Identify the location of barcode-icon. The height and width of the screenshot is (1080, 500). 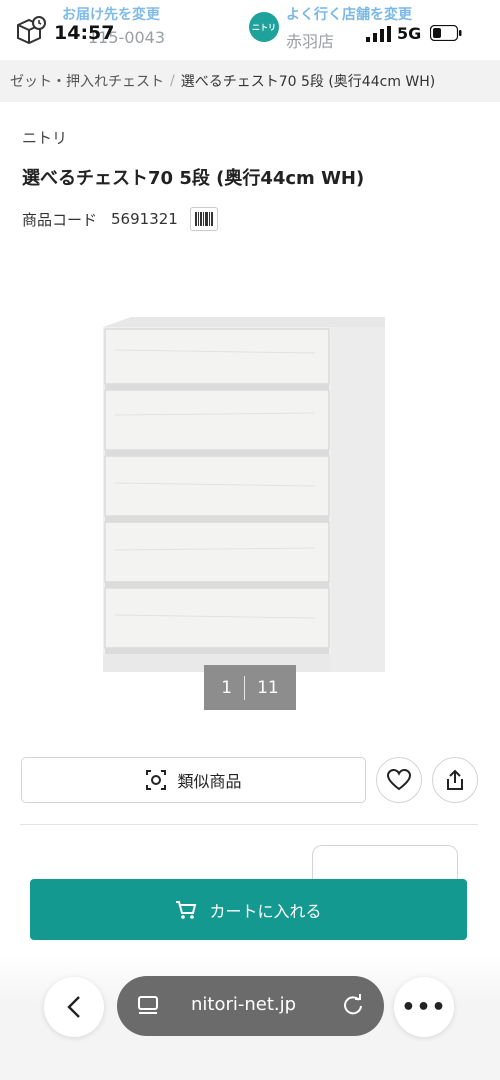
(203, 219).